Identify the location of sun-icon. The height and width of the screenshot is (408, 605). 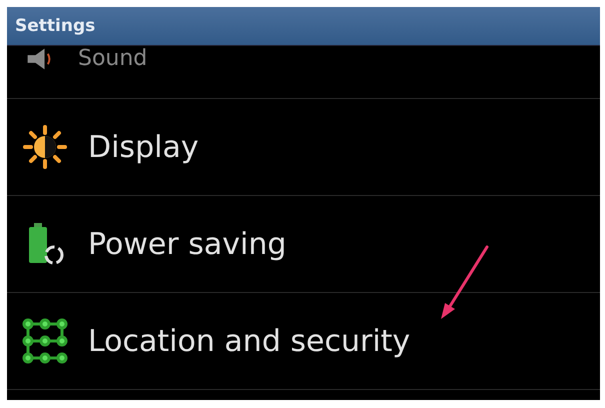
(45, 147).